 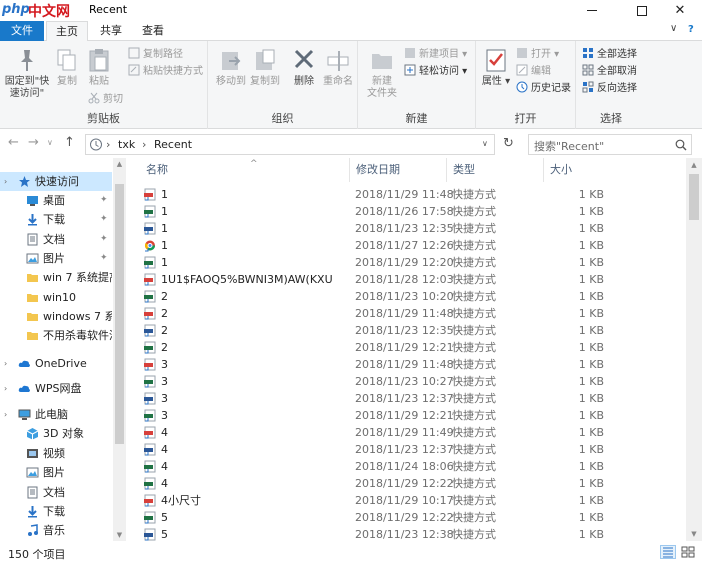 What do you see at coordinates (56, 219) in the screenshot?
I see `nav-item: 下载 ✦` at bounding box center [56, 219].